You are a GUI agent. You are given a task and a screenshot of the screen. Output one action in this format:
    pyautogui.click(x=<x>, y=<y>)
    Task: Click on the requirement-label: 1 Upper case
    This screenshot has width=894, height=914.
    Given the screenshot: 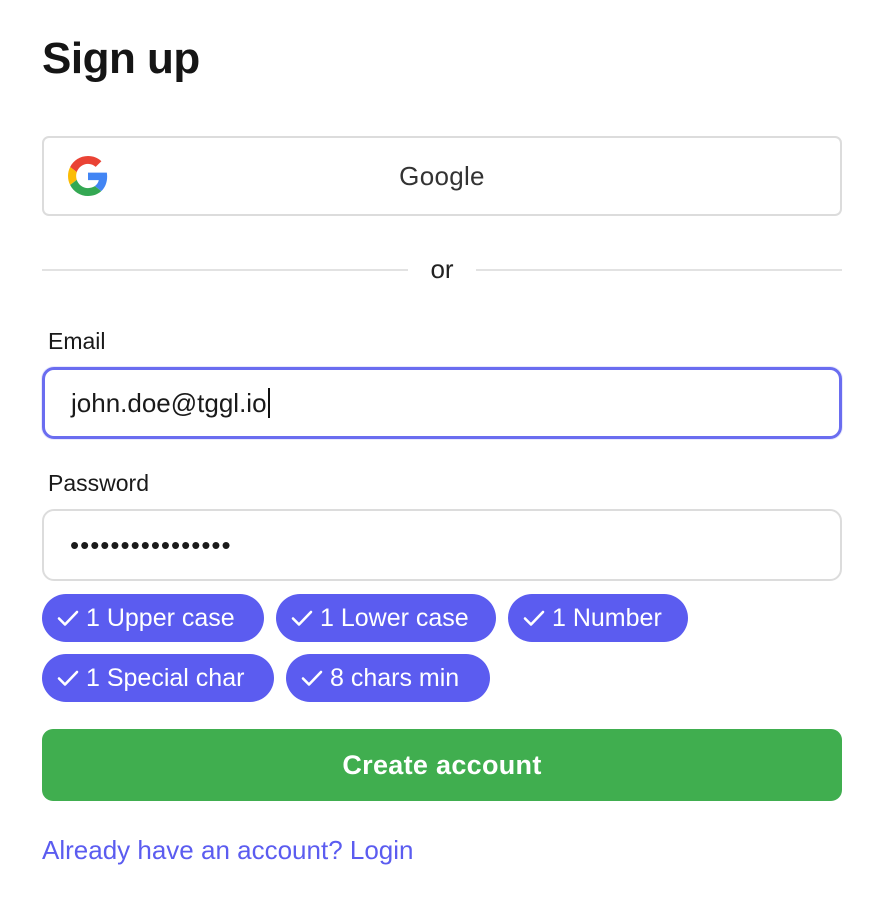 What is the action you would take?
    pyautogui.click(x=160, y=617)
    